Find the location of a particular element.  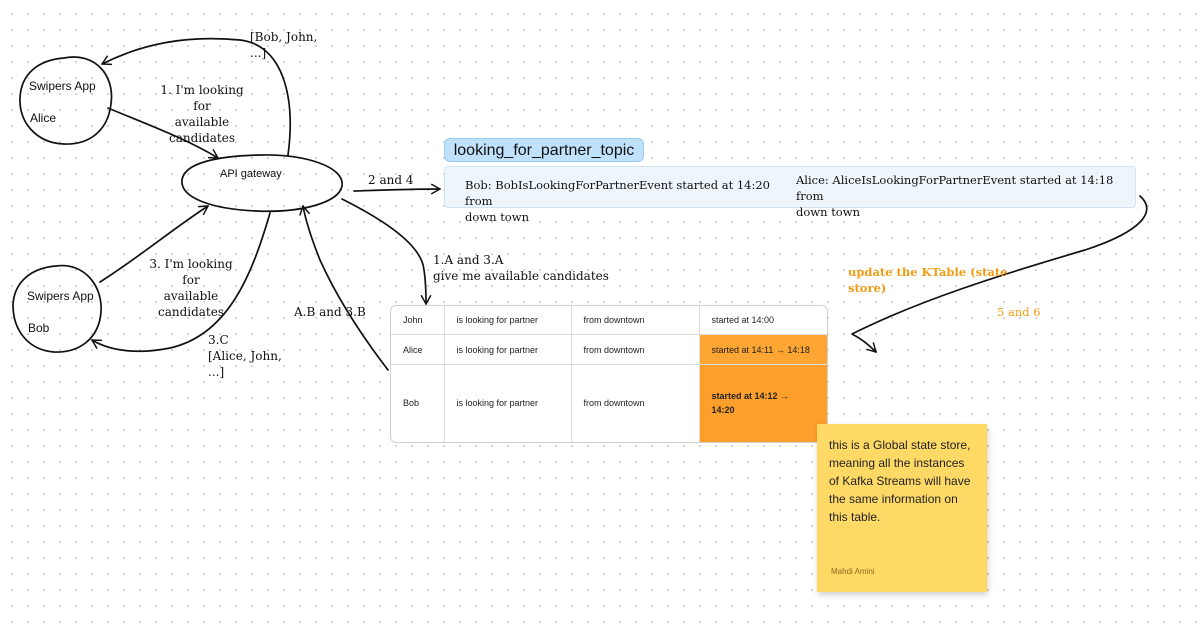

api-gateway-node-outline is located at coordinates (262, 183).